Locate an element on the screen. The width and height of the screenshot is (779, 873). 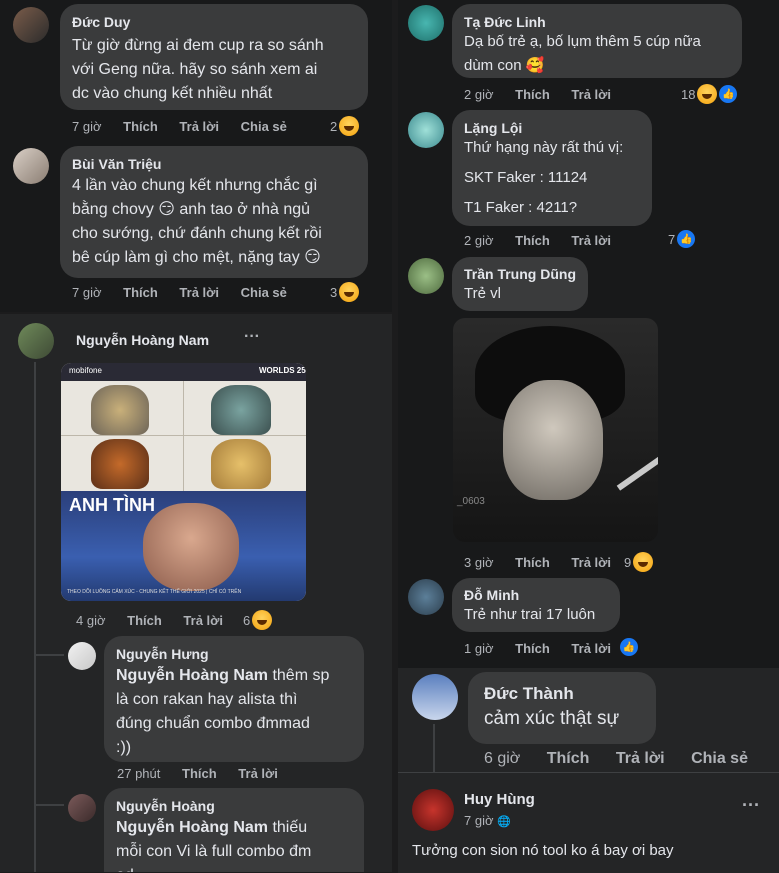
comment-time: 4 giờ is located at coordinates (91, 620).